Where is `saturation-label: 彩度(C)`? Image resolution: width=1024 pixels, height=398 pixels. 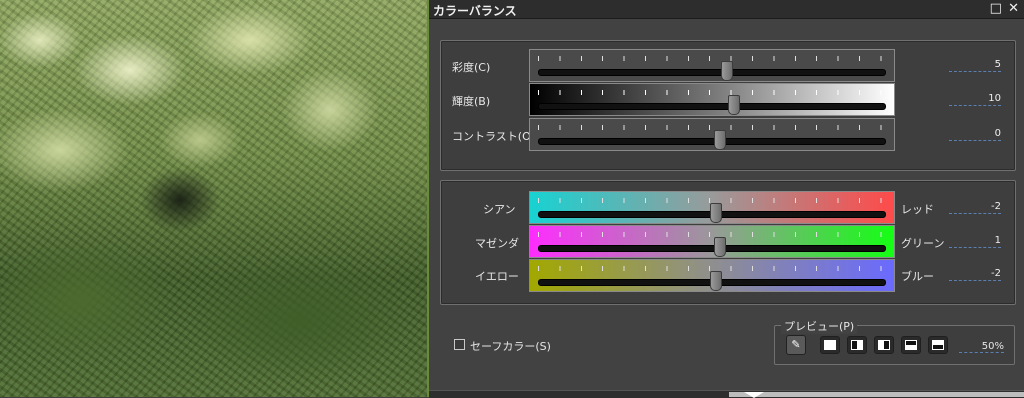 saturation-label: 彩度(C) is located at coordinates (471, 67).